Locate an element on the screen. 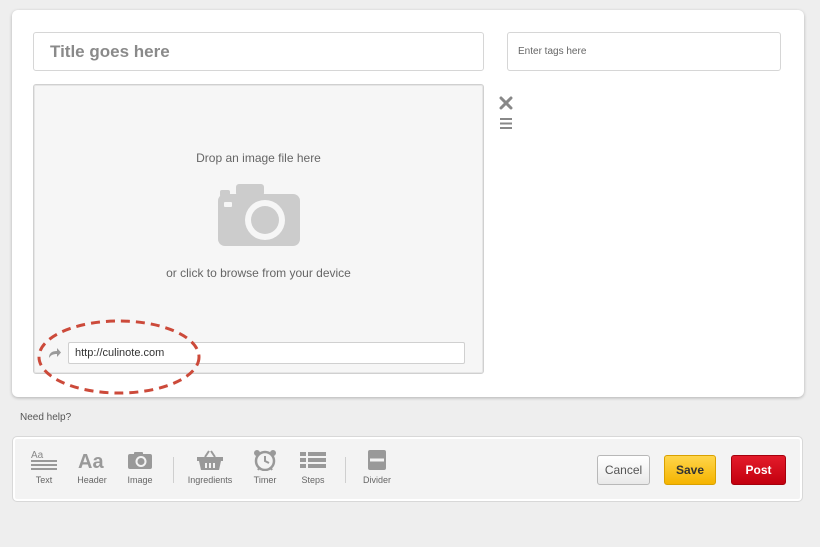  divider-icon is located at coordinates (377, 460).